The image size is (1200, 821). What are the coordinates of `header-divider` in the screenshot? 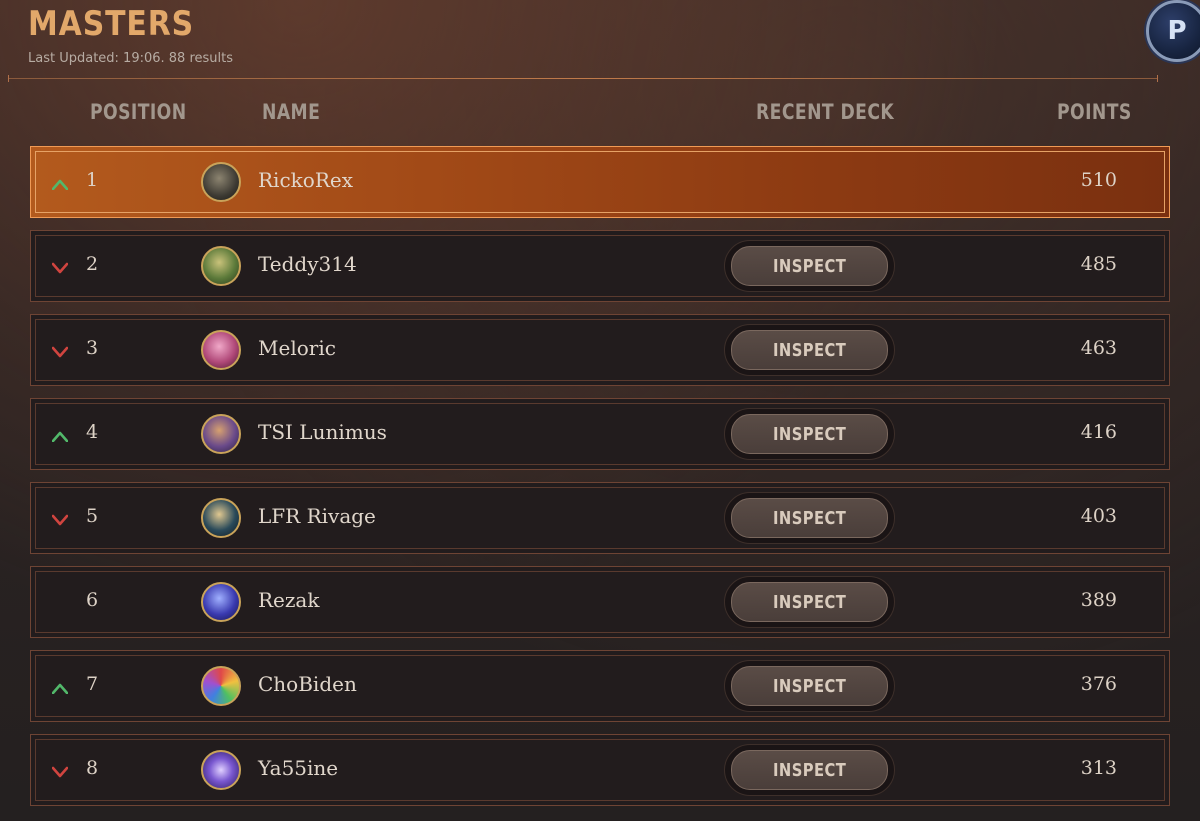 It's located at (583, 78).